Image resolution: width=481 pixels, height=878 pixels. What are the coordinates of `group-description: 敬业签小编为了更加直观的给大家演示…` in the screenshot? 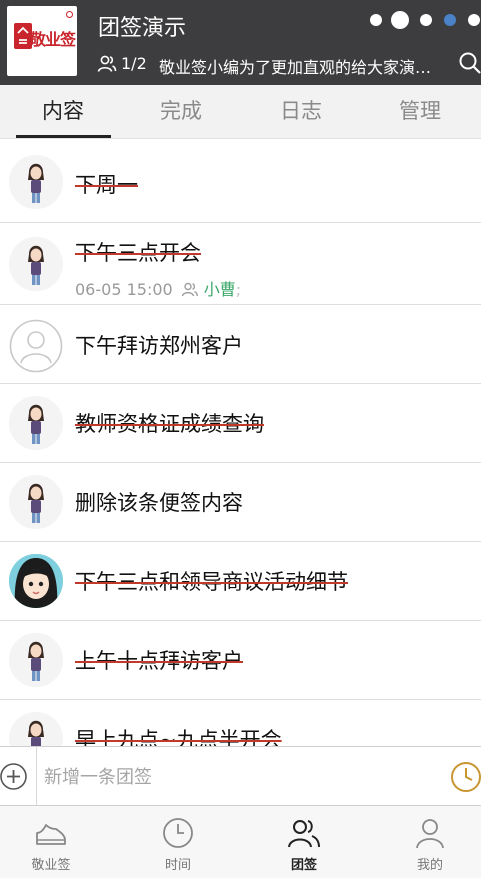 It's located at (300, 67).